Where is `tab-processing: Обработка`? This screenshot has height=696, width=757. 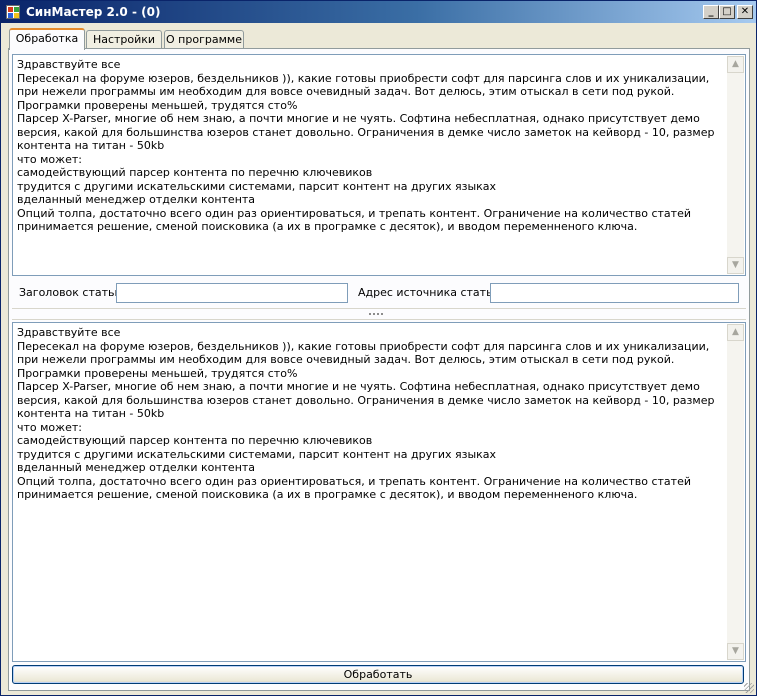 tab-processing: Обработка is located at coordinates (47, 39).